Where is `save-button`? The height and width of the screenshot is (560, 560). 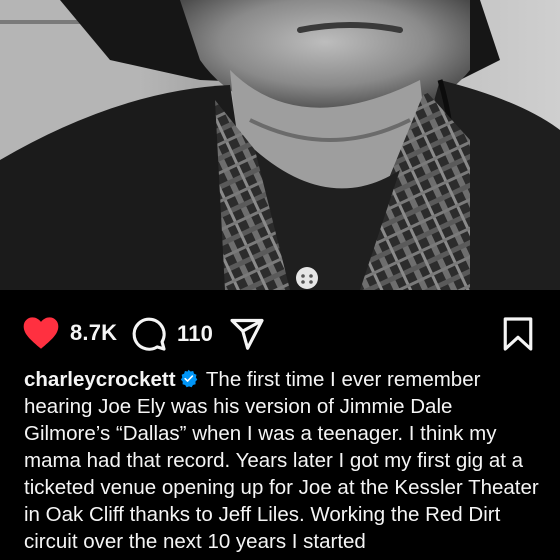
save-button is located at coordinates (518, 334).